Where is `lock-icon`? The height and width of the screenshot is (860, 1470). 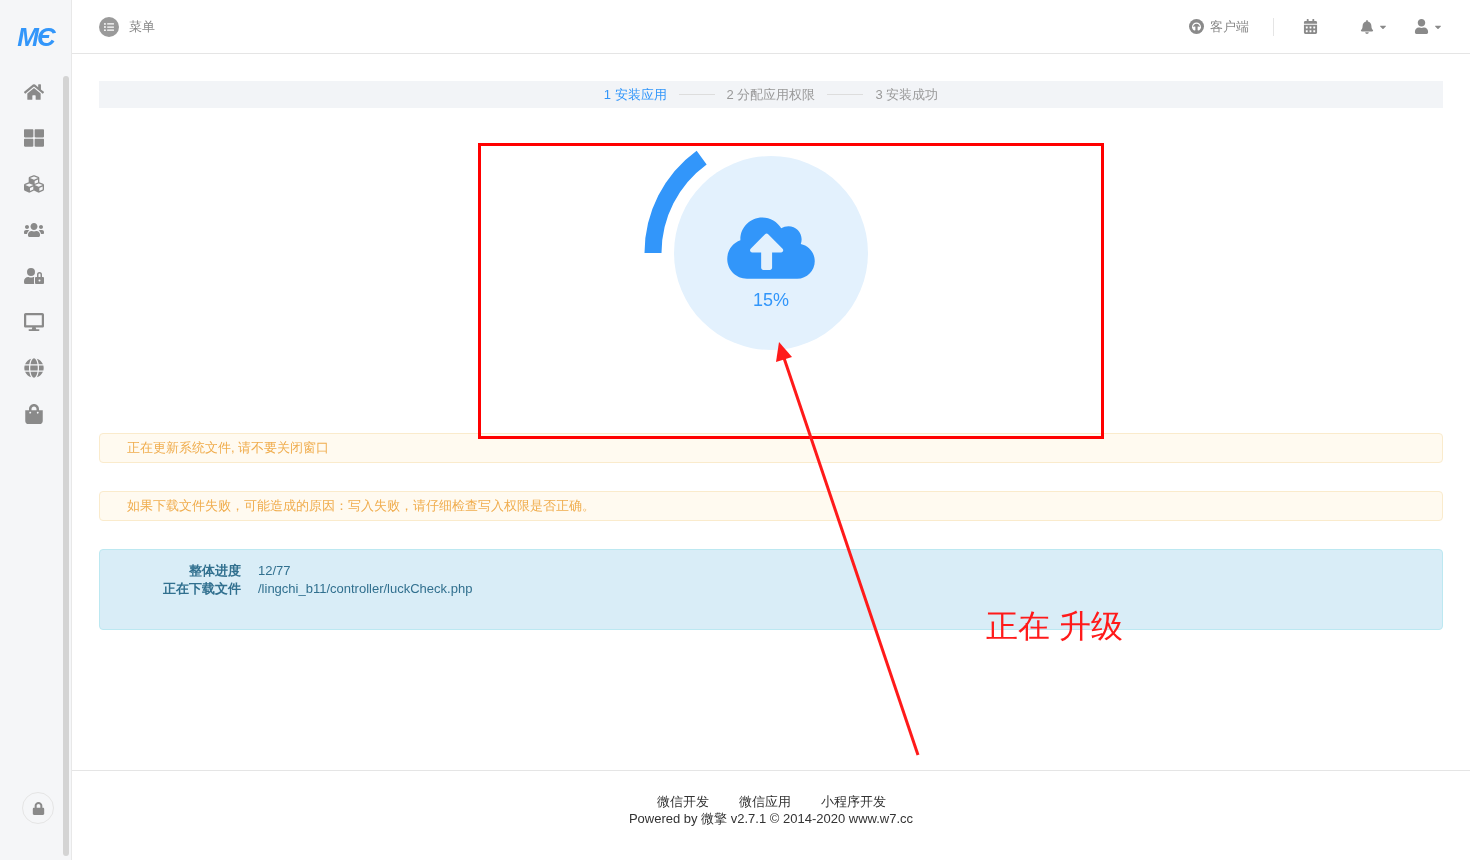
lock-icon is located at coordinates (38, 808).